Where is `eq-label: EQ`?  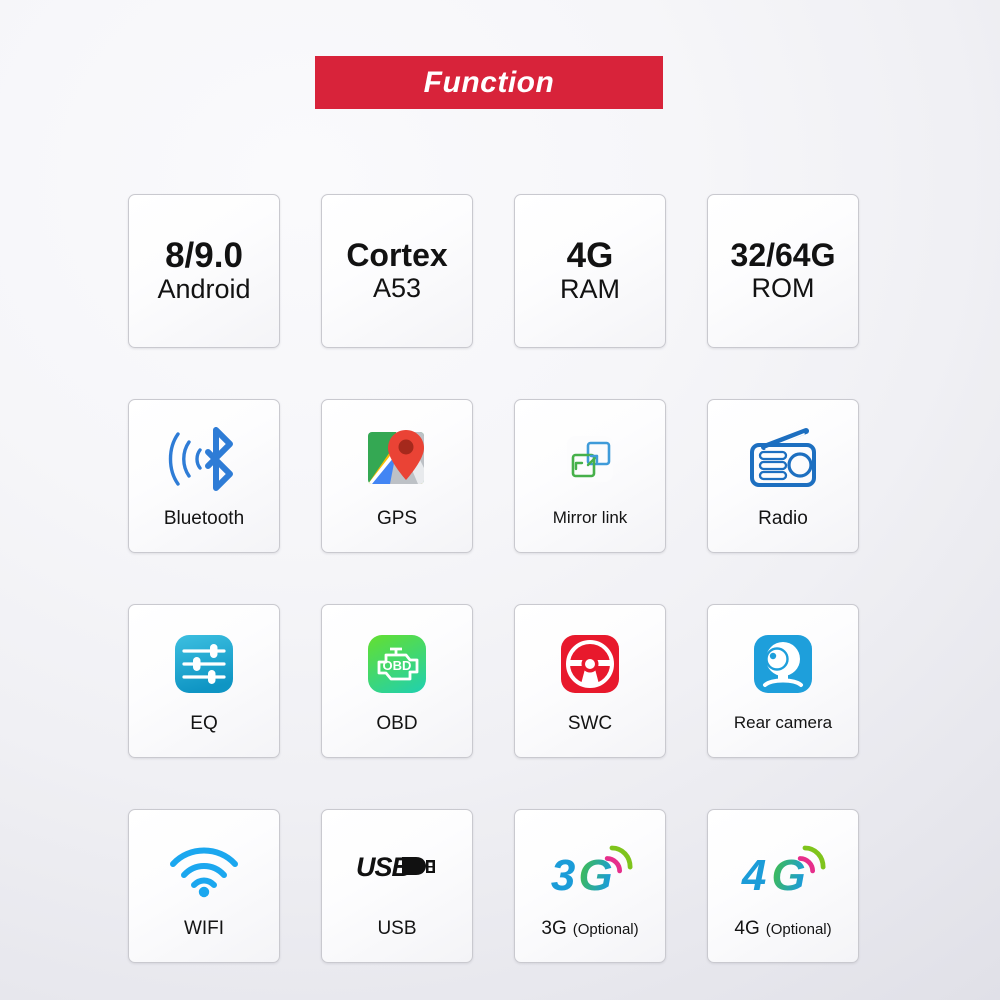 eq-label: EQ is located at coordinates (204, 723).